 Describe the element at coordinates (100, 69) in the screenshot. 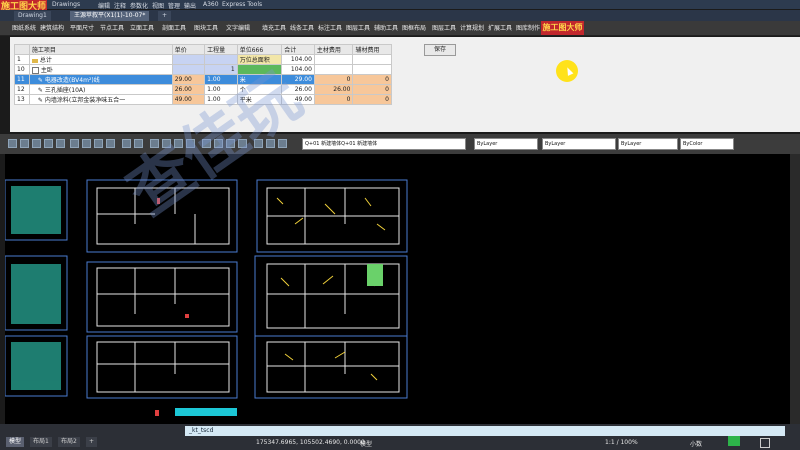

I see `item-name: 主卧` at that location.